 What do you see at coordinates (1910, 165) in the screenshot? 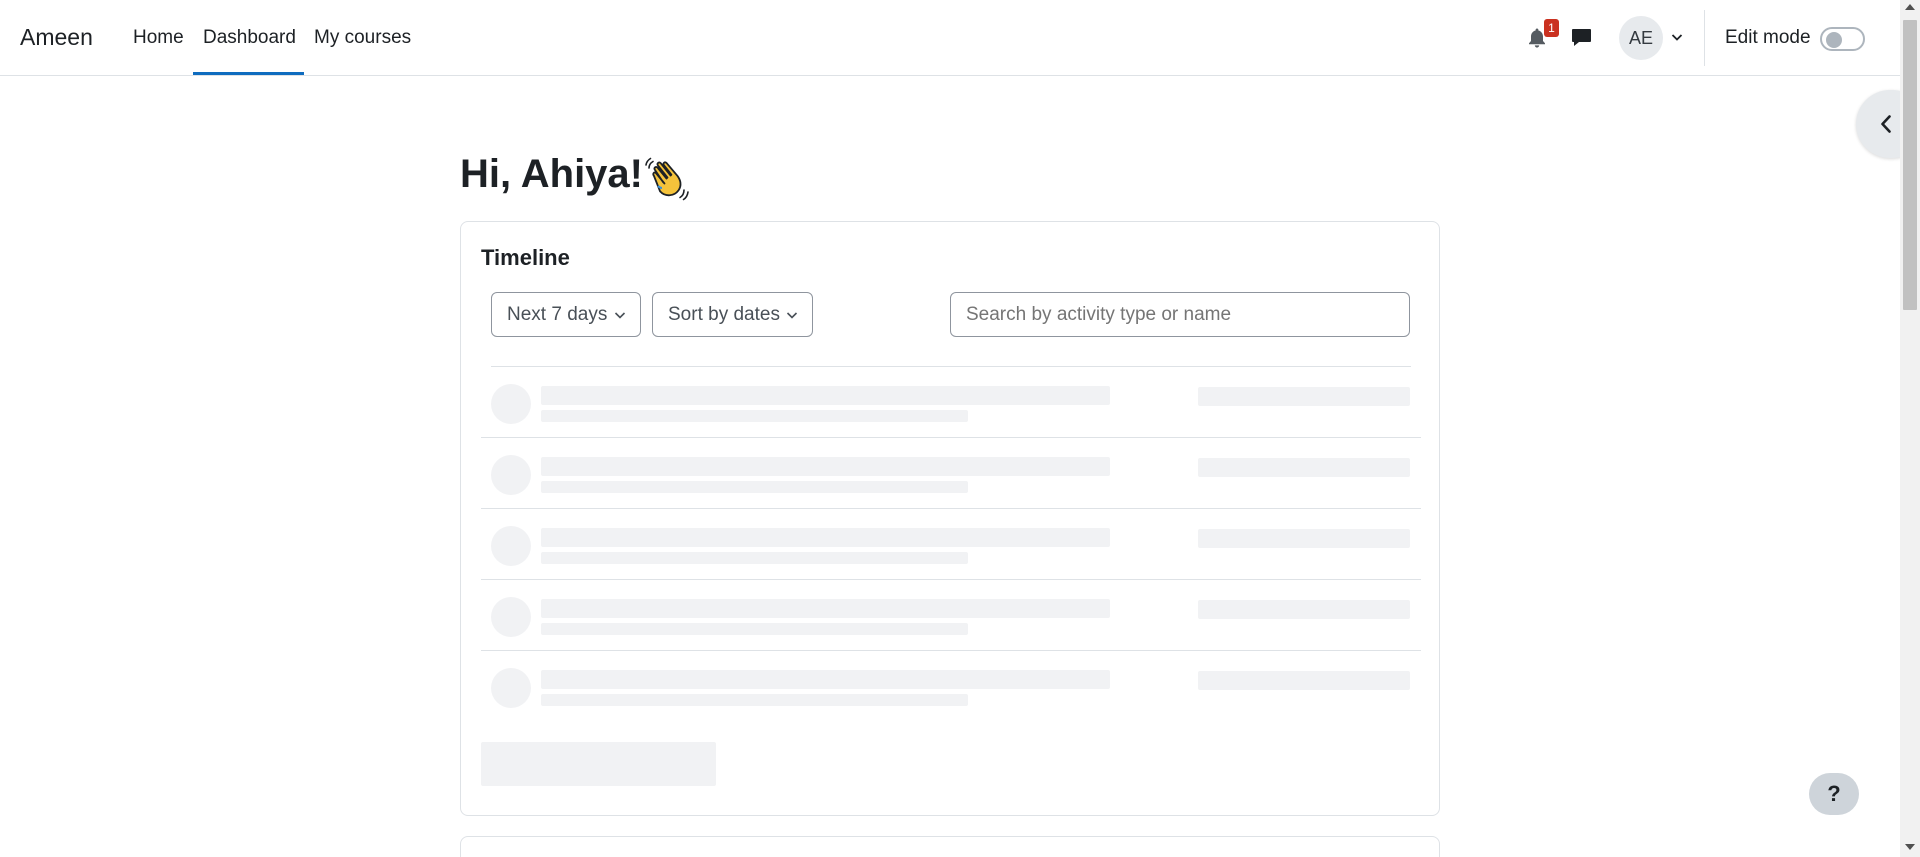
I see `scroll-thumb` at bounding box center [1910, 165].